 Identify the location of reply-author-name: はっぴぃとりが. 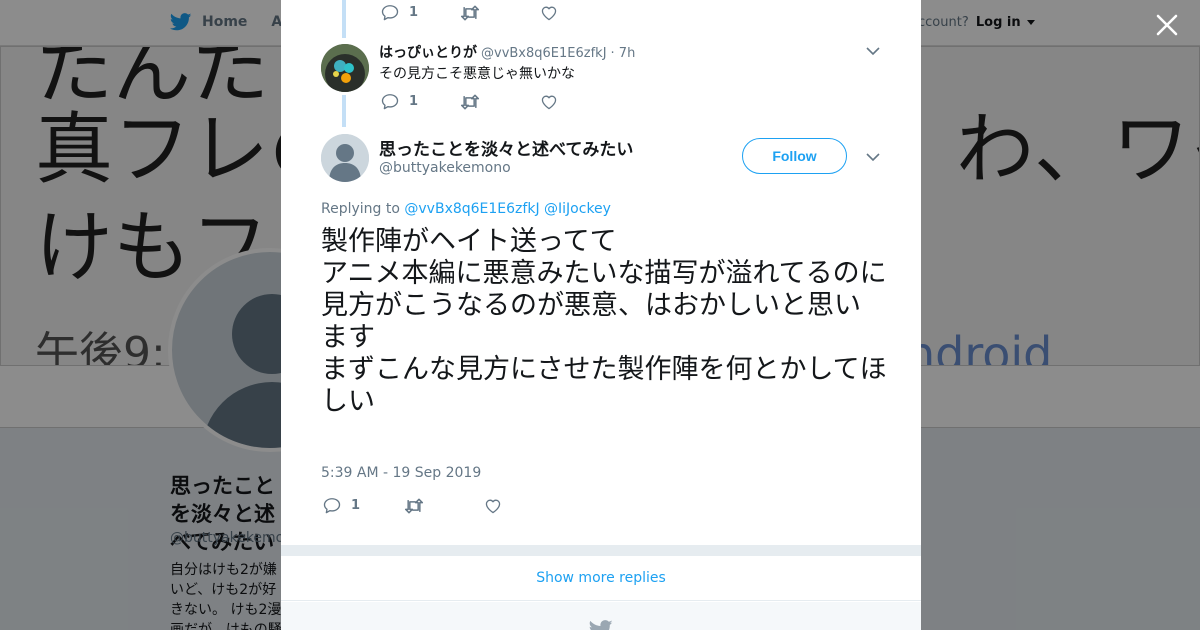
(428, 52).